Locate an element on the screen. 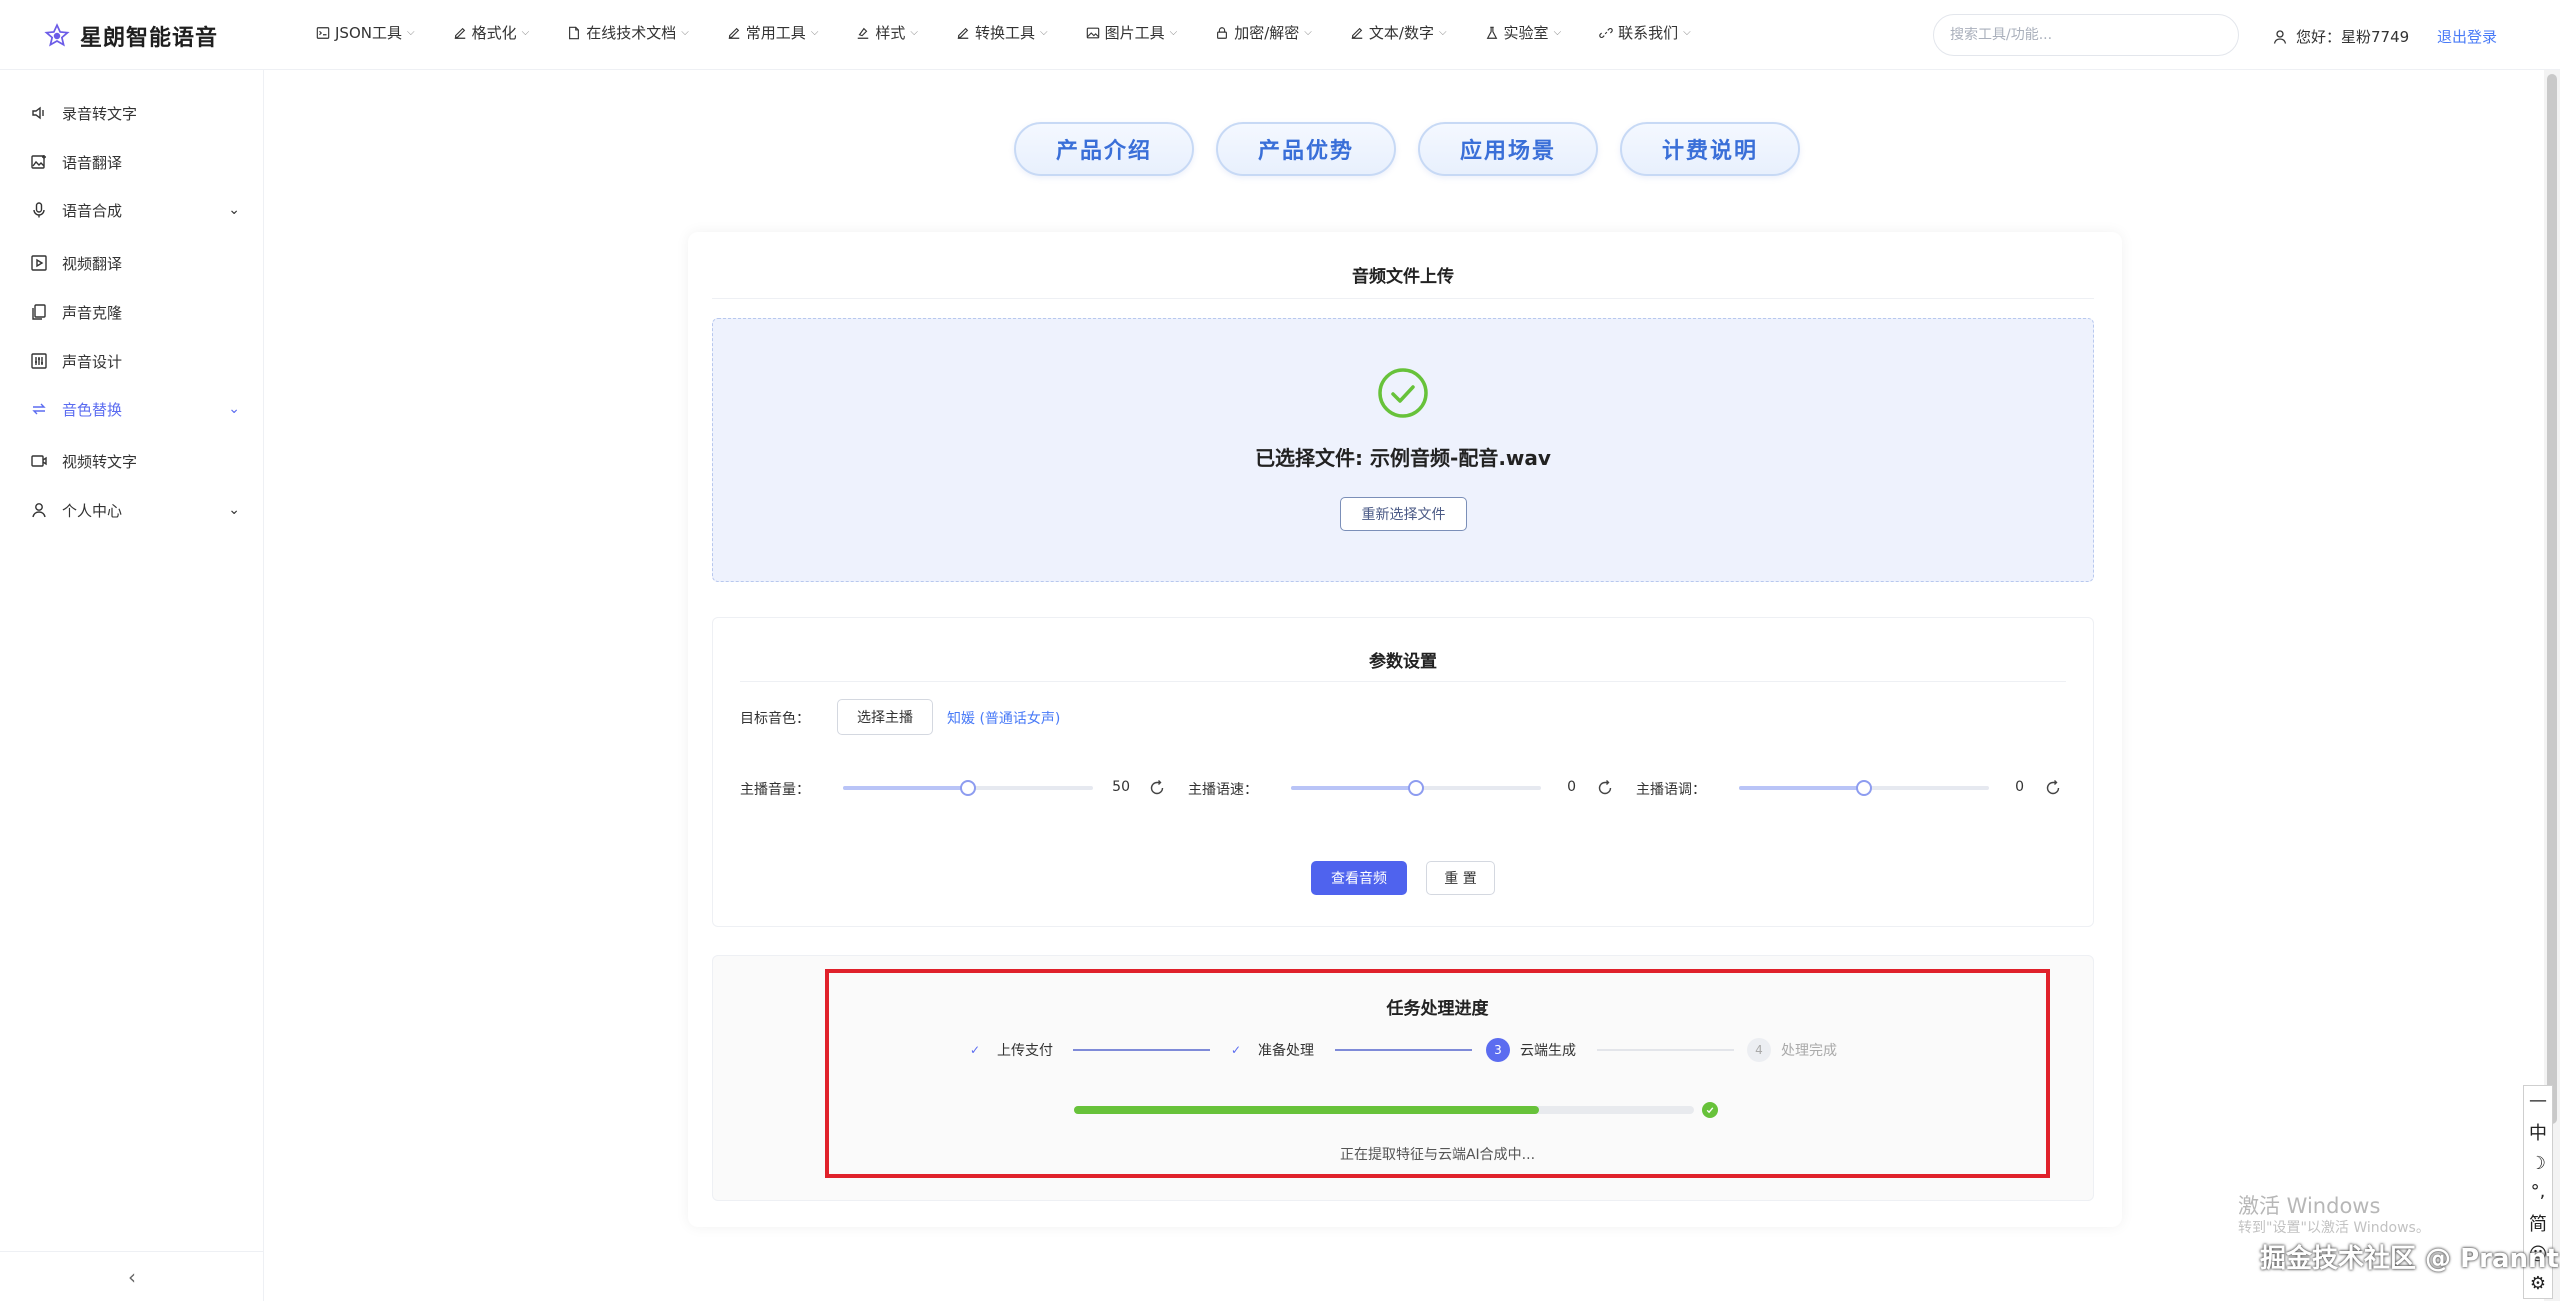 Image resolution: width=2560 pixels, height=1301 pixels. sidebar-item-voice-design: 声音设计 is located at coordinates (132, 361).